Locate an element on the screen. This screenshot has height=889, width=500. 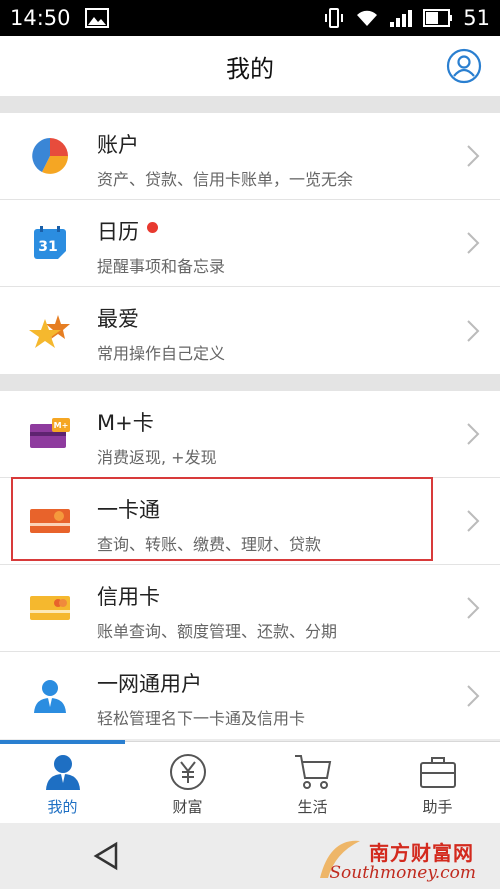
menu-item-desc: 常用操作自己定义 is located at coordinates (161, 353).